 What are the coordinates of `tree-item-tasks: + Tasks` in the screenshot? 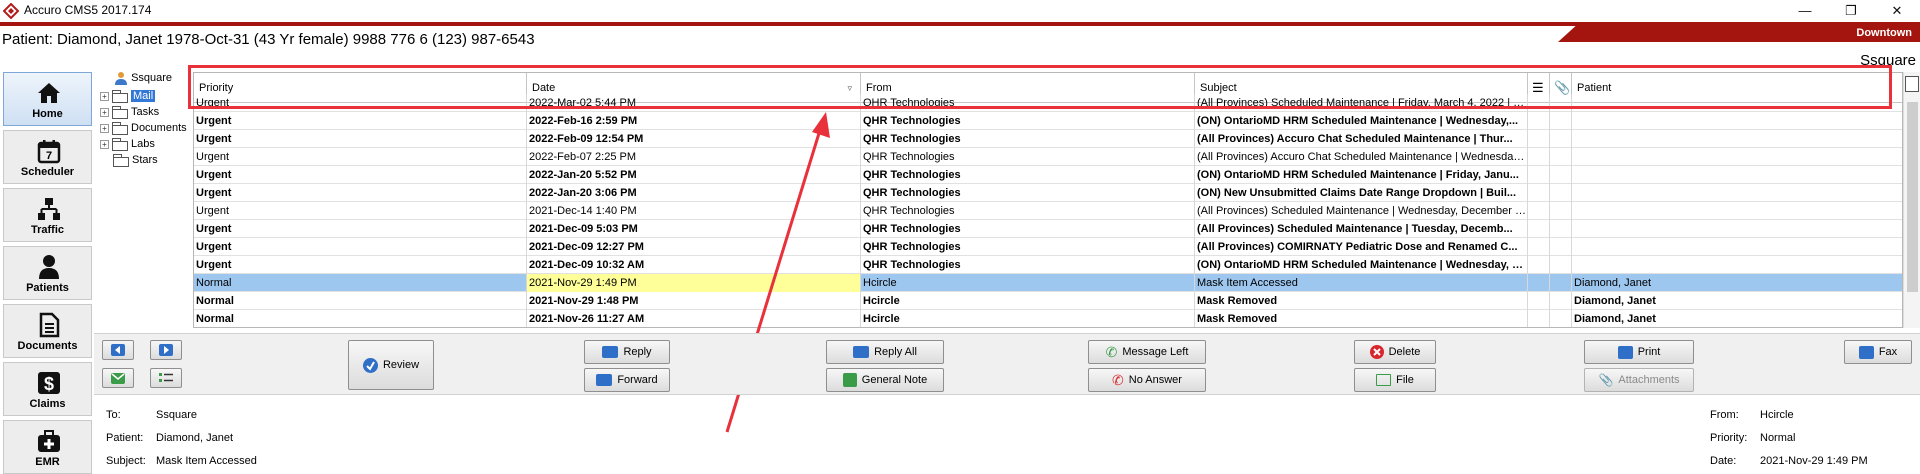 It's located at (129, 112).